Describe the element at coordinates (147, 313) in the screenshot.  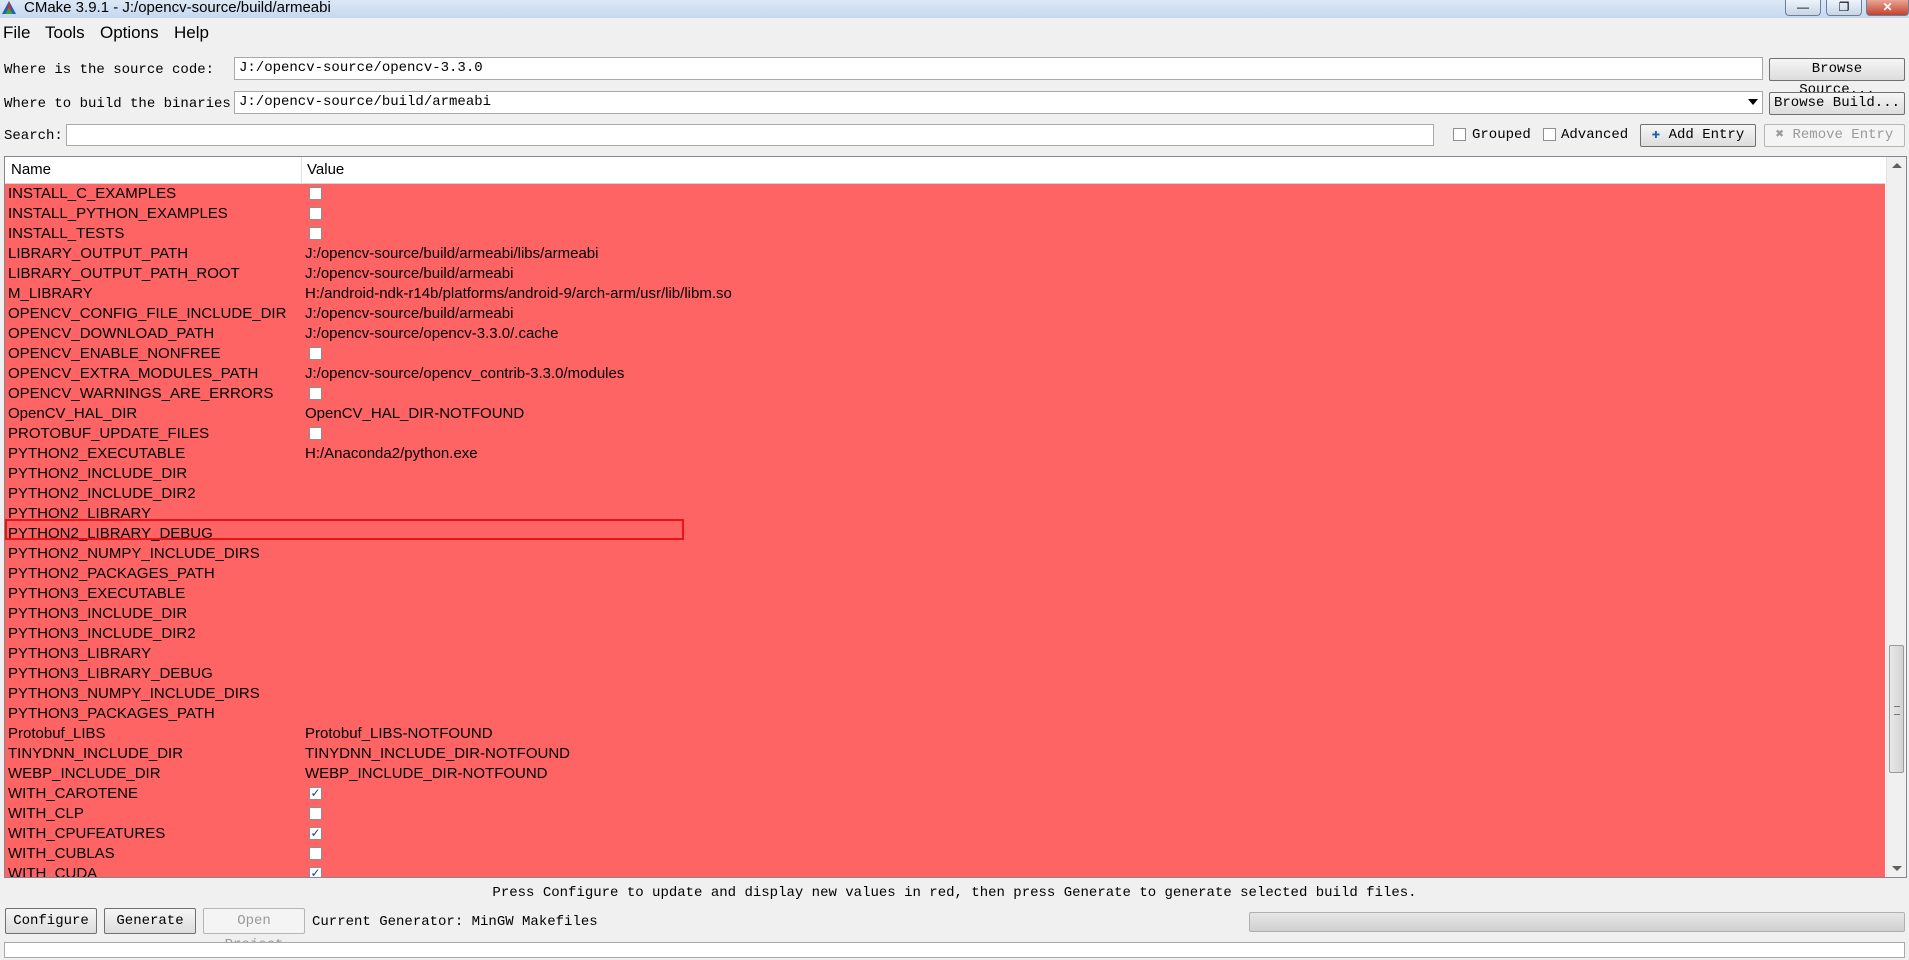
I see `cache-entry-name: OPENCV_CONFIG_FILE_INCLUDE_DIR` at that location.